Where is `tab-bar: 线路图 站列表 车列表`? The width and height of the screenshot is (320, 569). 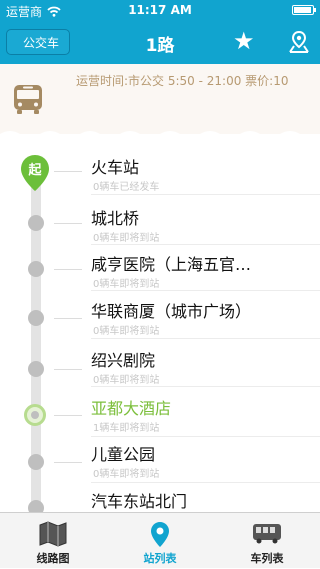 tab-bar: 线路图 站列表 车列表 is located at coordinates (160, 540).